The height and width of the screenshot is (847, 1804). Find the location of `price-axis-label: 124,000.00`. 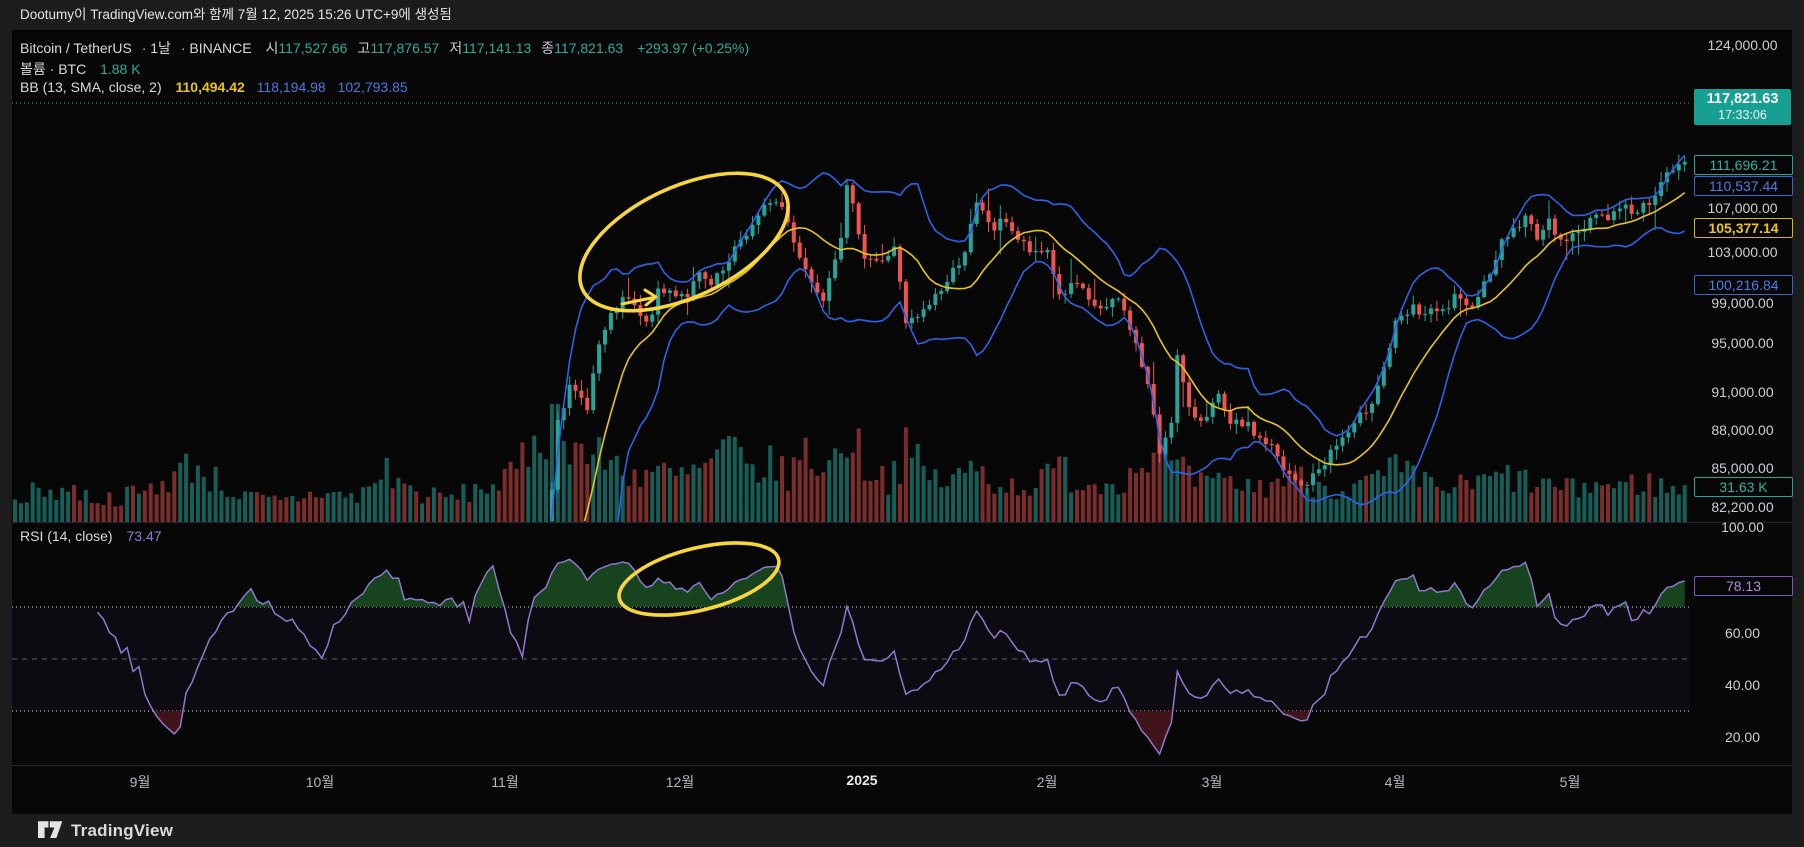

price-axis-label: 124,000.00 is located at coordinates (1742, 45).